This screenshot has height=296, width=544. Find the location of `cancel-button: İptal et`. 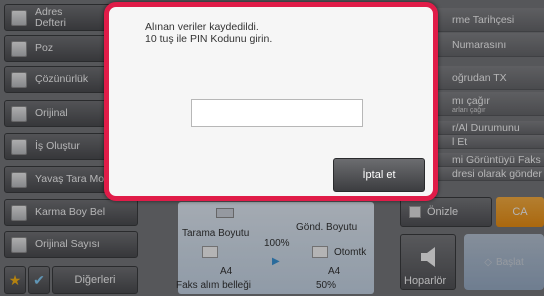

cancel-button: İptal et is located at coordinates (379, 175).